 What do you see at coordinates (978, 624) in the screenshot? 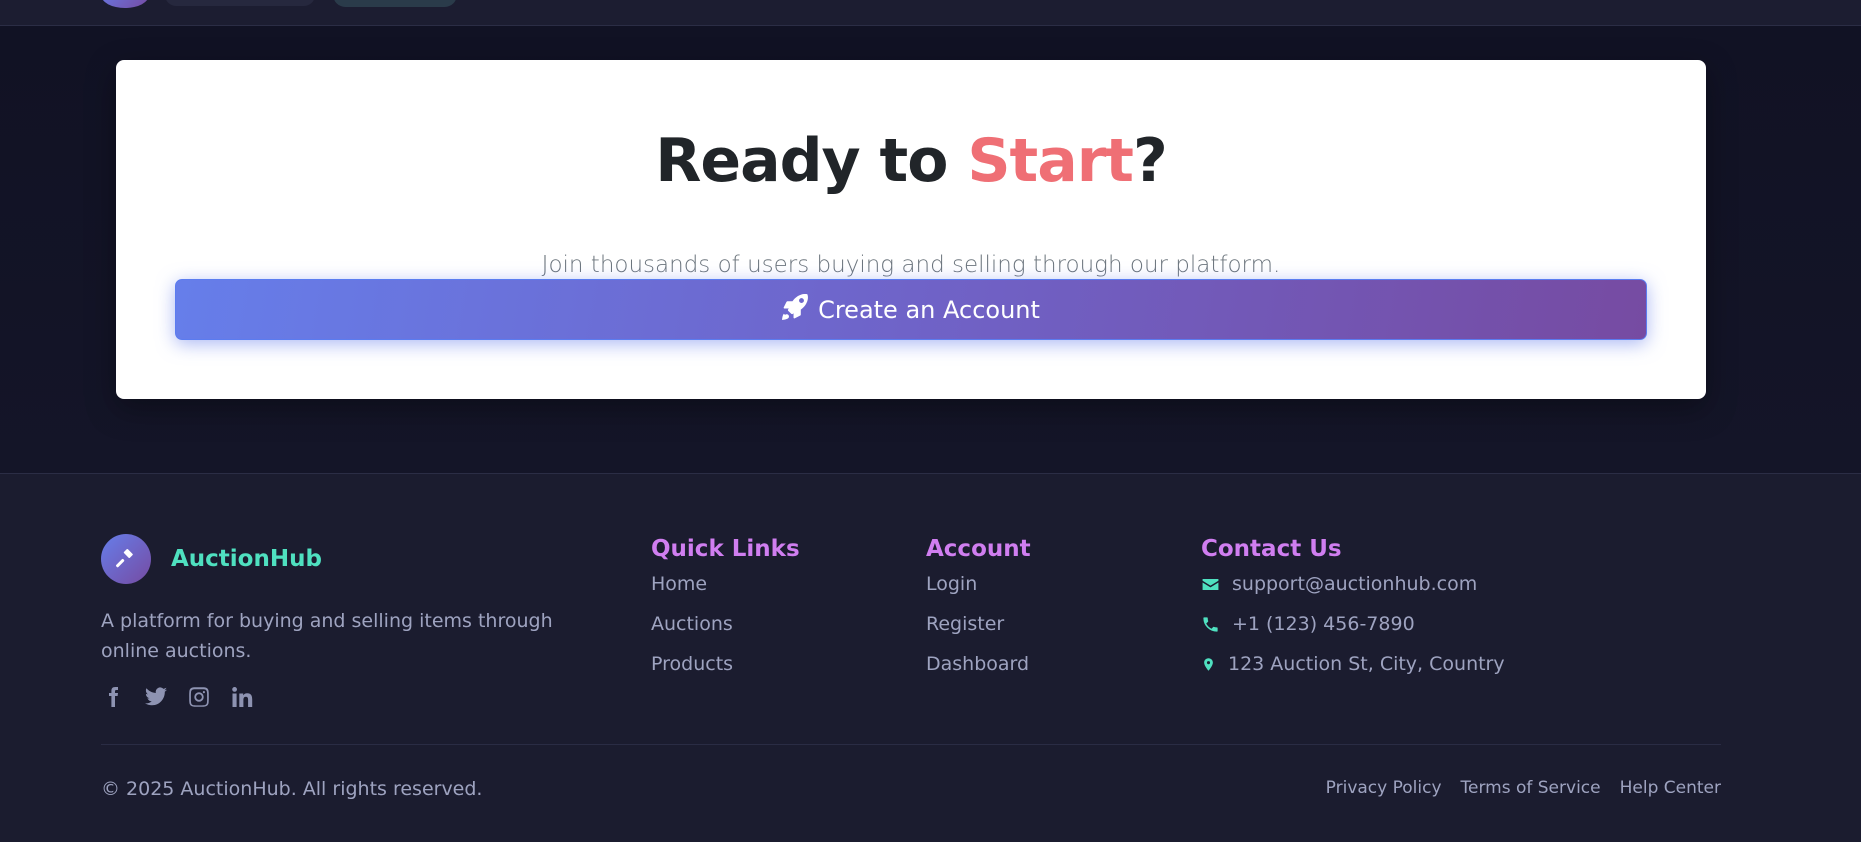
I see `footer-link-register: Register` at bounding box center [978, 624].